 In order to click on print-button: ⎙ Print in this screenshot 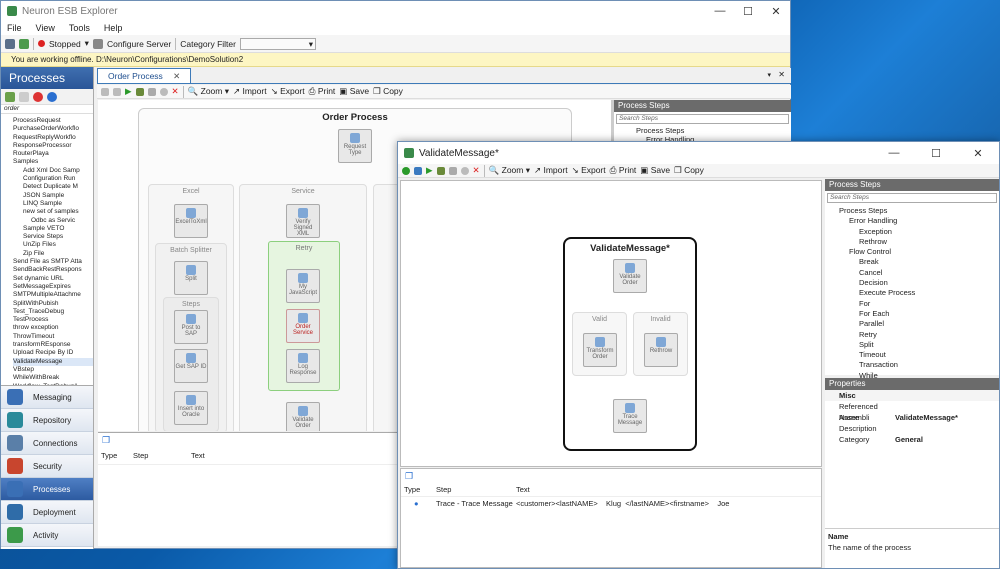, I will do `click(322, 91)`.